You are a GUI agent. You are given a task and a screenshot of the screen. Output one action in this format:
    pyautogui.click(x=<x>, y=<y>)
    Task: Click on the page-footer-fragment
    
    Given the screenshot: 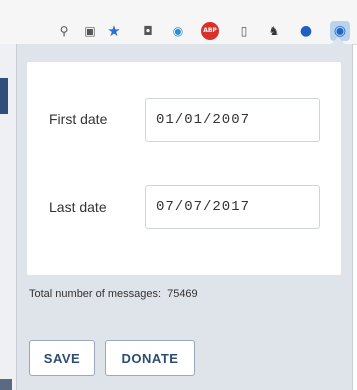 What is the action you would take?
    pyautogui.click(x=6, y=384)
    